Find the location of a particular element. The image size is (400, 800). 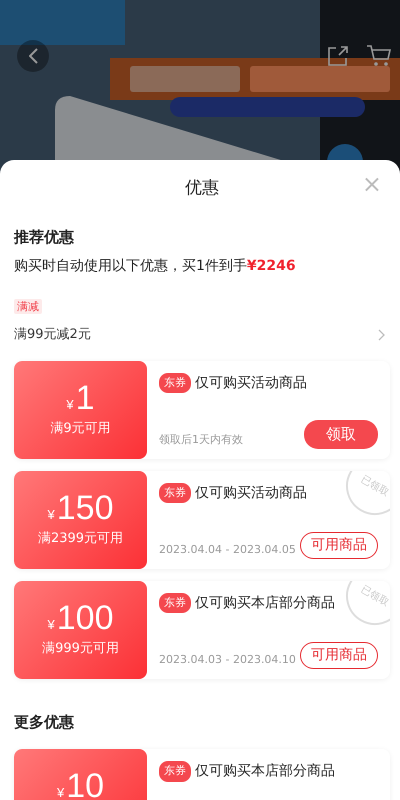

cart-icon is located at coordinates (379, 56).